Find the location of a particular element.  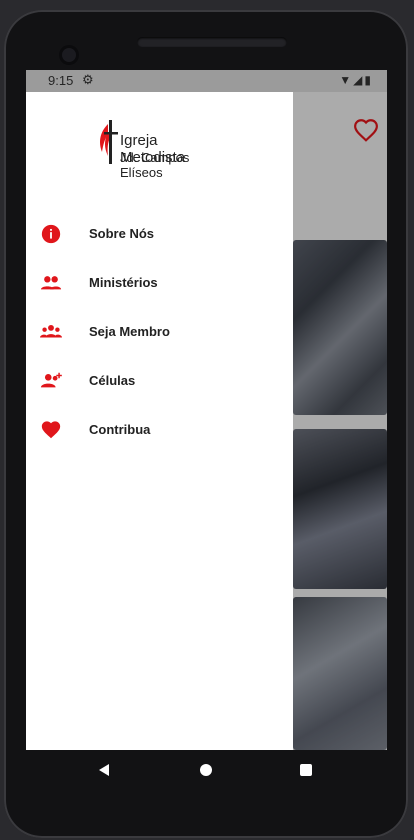

menu-item-label: Contribua is located at coordinates (120, 429).